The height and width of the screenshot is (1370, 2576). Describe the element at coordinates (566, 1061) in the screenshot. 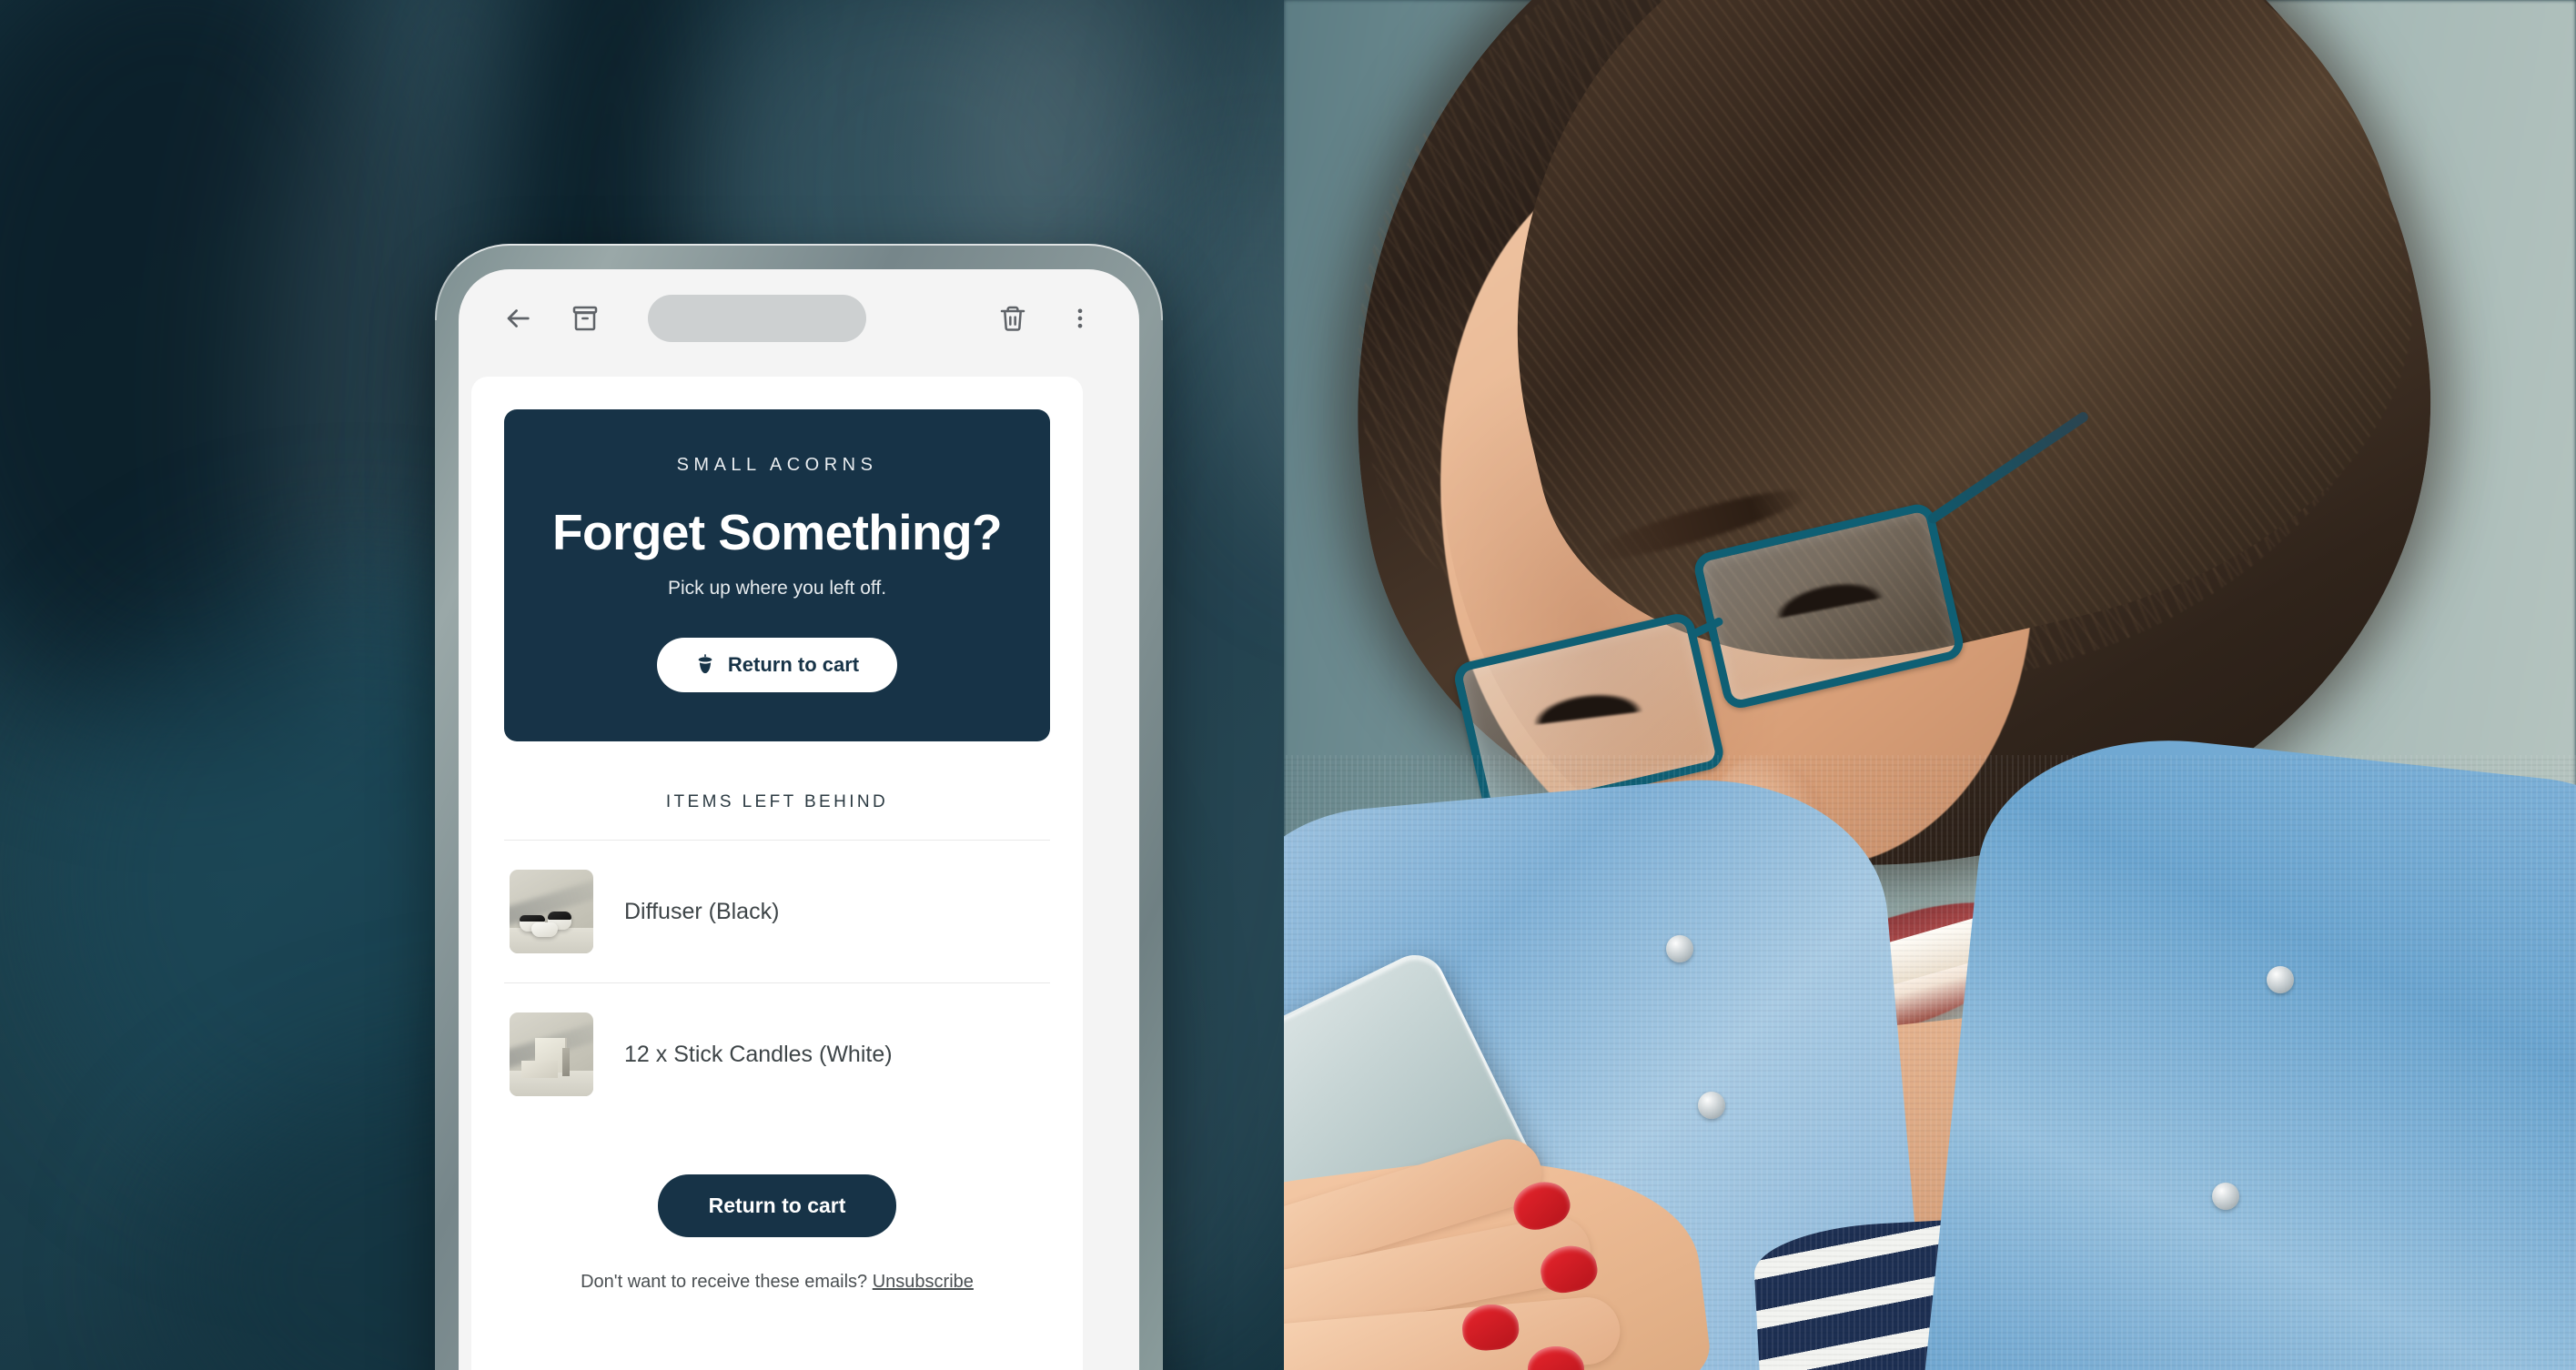

I see `candle-stick` at that location.